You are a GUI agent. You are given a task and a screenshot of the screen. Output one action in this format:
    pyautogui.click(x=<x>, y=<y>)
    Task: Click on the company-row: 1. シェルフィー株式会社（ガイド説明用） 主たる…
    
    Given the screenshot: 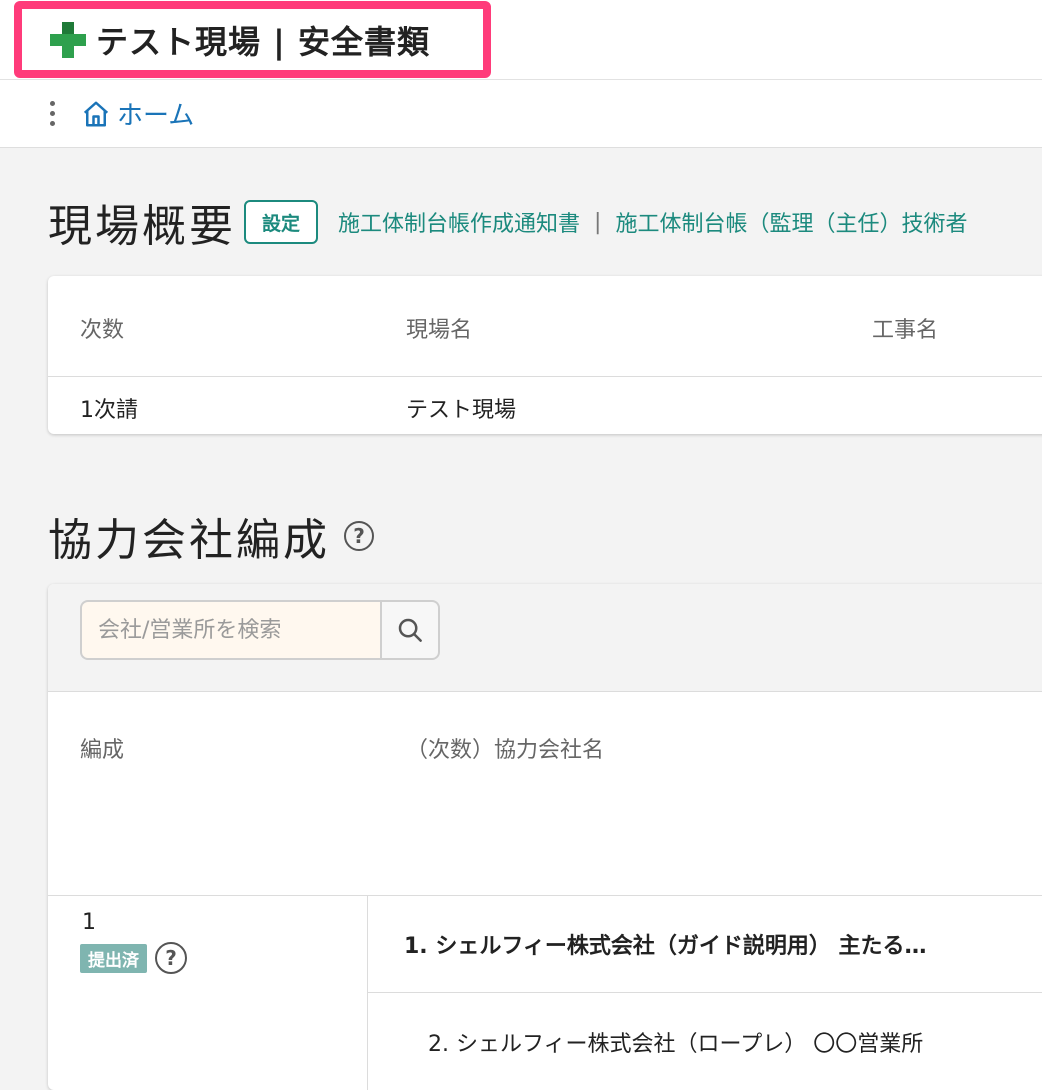 What is the action you would take?
    pyautogui.click(x=705, y=944)
    